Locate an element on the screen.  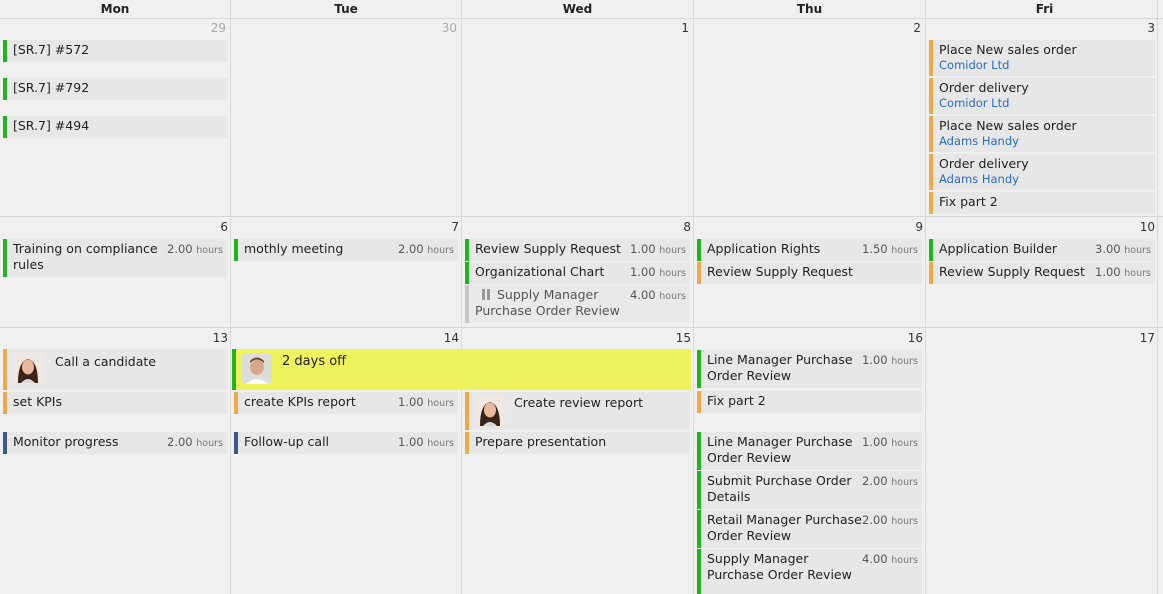
calendar-event: [SR.7] #792 is located at coordinates (115, 89).